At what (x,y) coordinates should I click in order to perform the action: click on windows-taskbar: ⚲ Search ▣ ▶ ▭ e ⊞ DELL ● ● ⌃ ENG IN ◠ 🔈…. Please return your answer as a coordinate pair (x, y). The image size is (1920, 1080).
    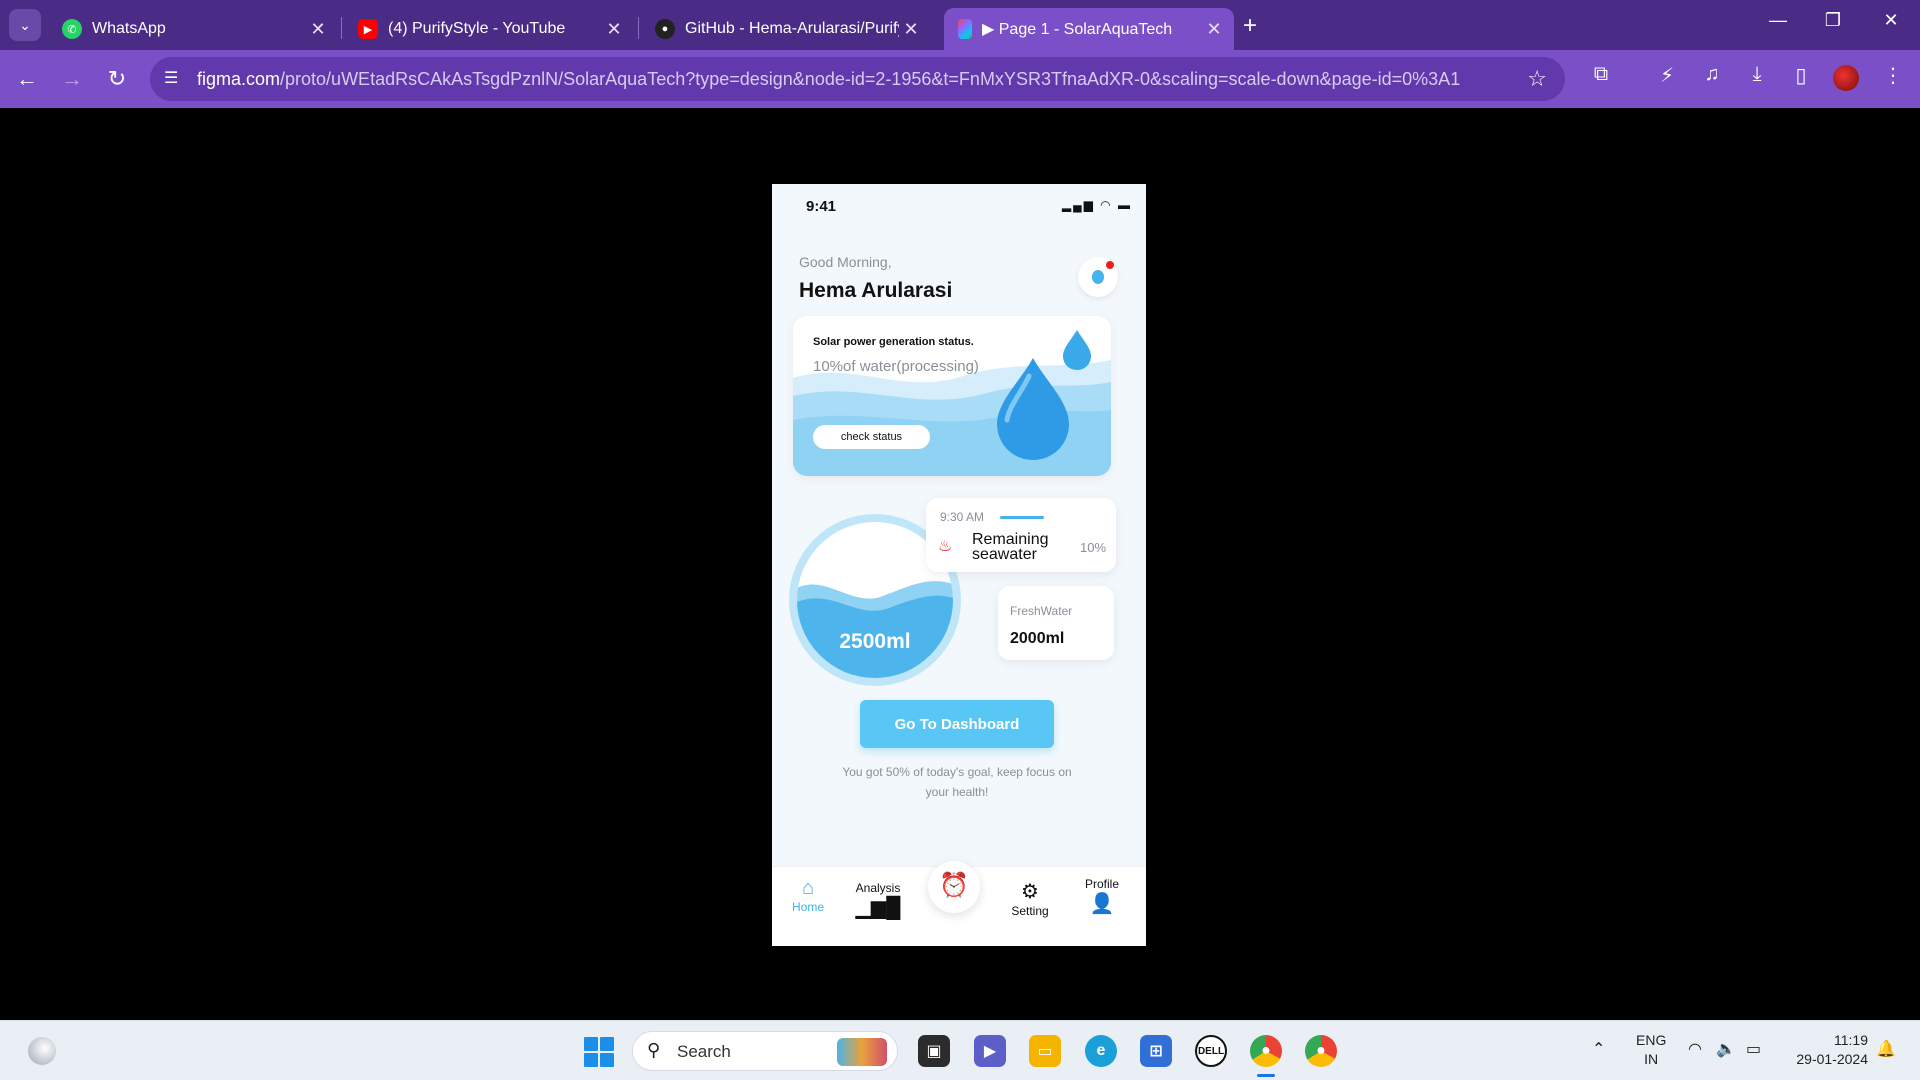
    Looking at the image, I should click on (960, 1050).